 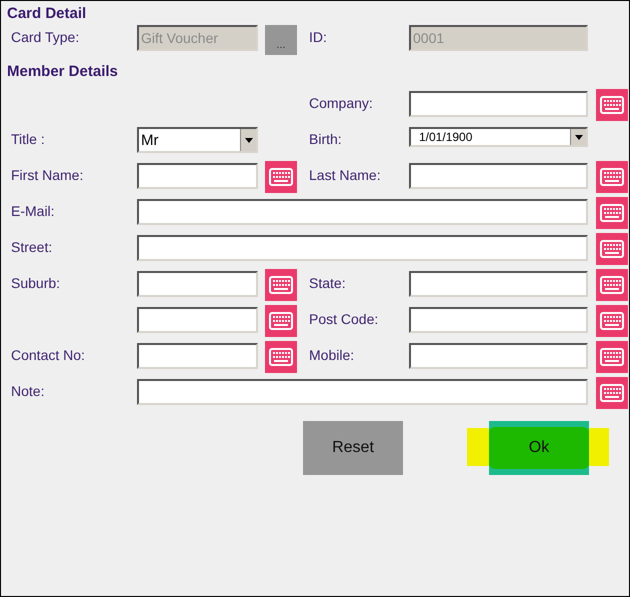 What do you see at coordinates (318, 36) in the screenshot?
I see `field-label: ID:` at bounding box center [318, 36].